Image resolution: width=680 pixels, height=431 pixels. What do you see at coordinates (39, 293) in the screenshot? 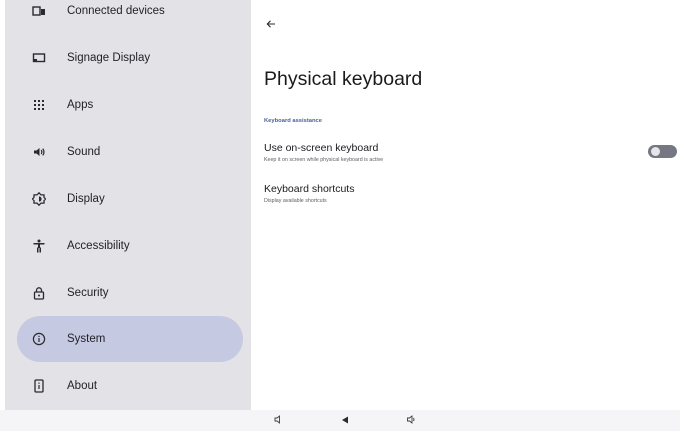
I see `lock-icon` at bounding box center [39, 293].